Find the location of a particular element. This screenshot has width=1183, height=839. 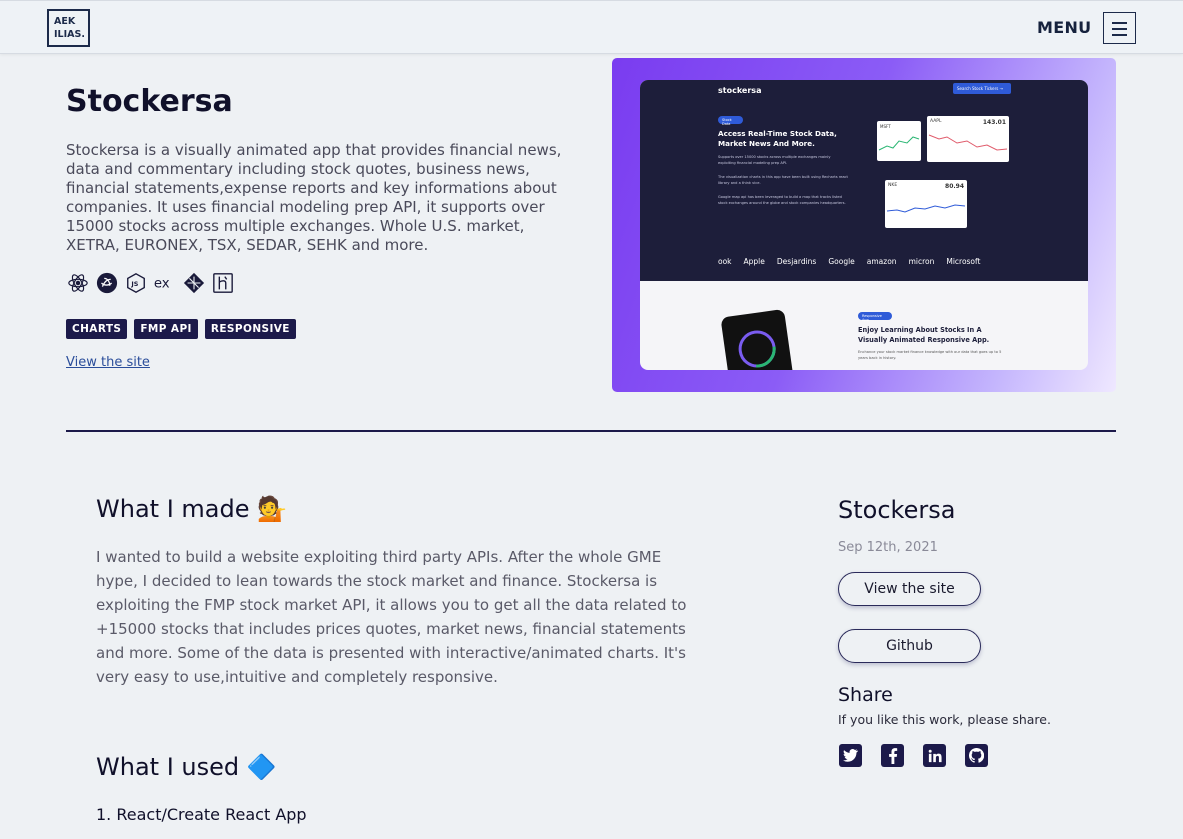

preview-card-aapl: AAPL 143.01 is located at coordinates (968, 139).